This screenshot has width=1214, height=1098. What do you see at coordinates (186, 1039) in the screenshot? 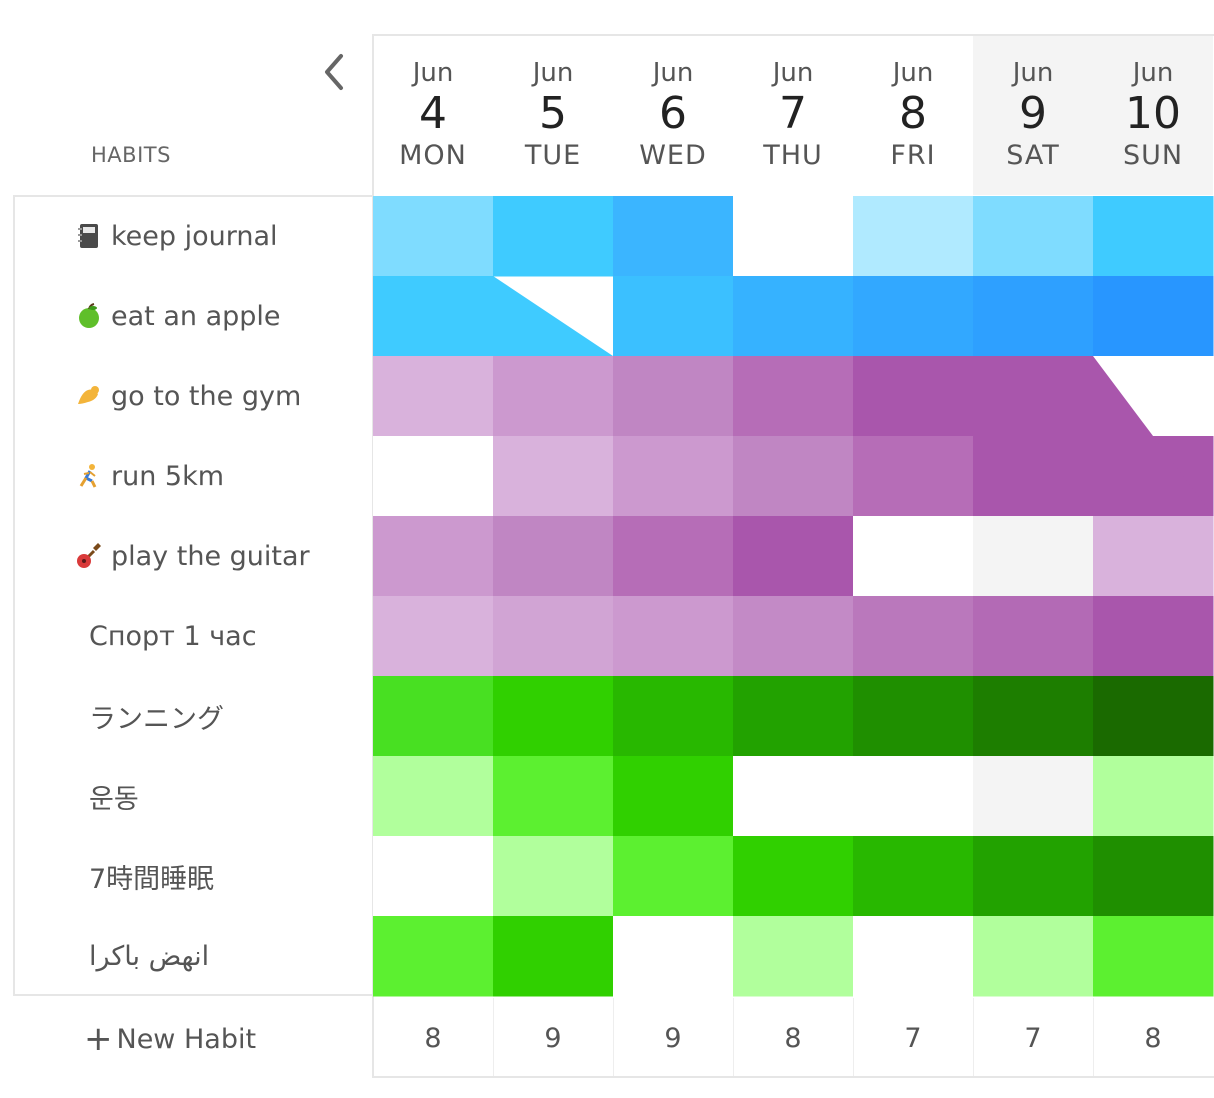
I see `new-habit-label: New Habit` at bounding box center [186, 1039].